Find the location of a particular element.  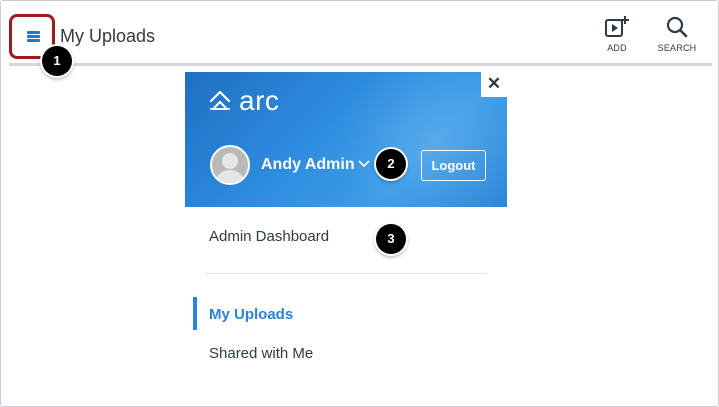

page-title: My Uploads is located at coordinates (108, 36).